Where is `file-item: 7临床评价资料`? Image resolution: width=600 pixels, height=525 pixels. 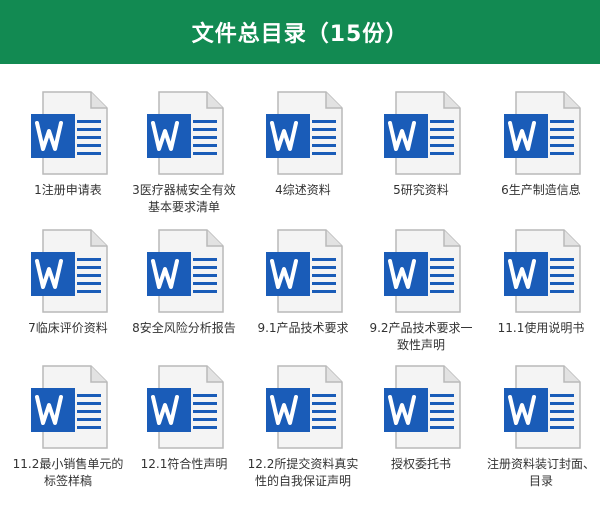 file-item: 7临床评价资料 is located at coordinates (68, 298).